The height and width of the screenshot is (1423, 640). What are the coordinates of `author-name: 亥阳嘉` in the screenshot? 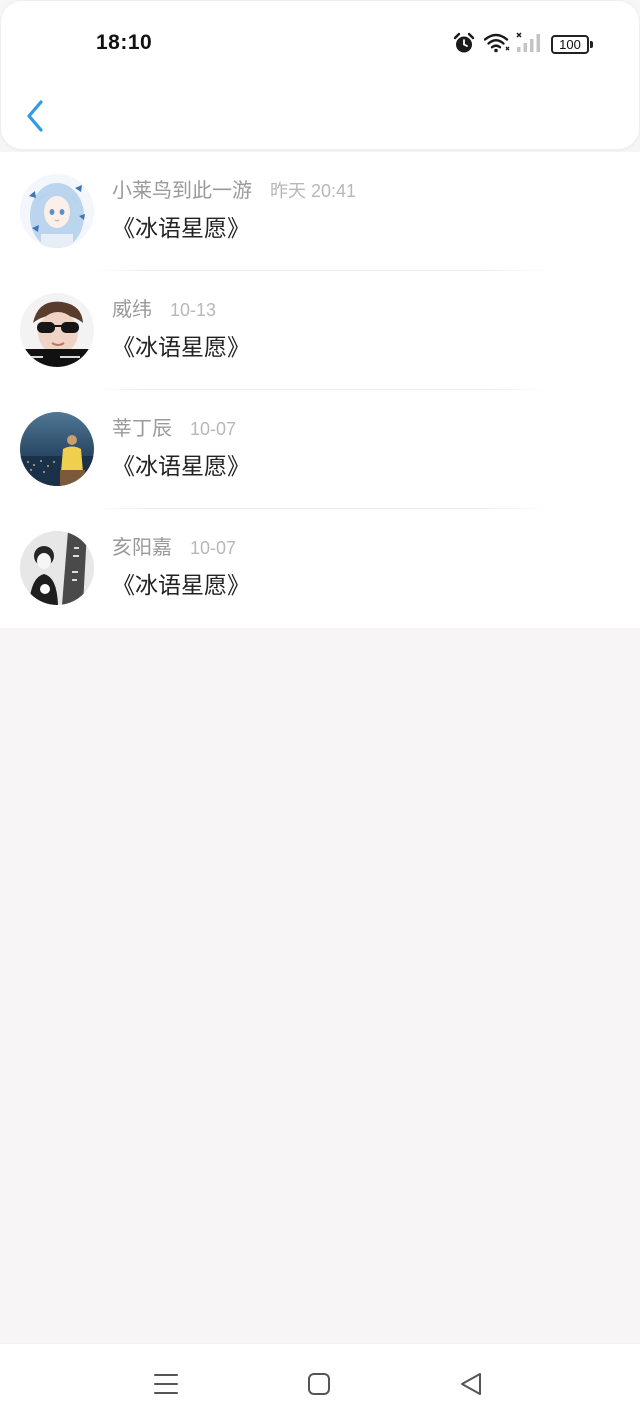 It's located at (142, 548).